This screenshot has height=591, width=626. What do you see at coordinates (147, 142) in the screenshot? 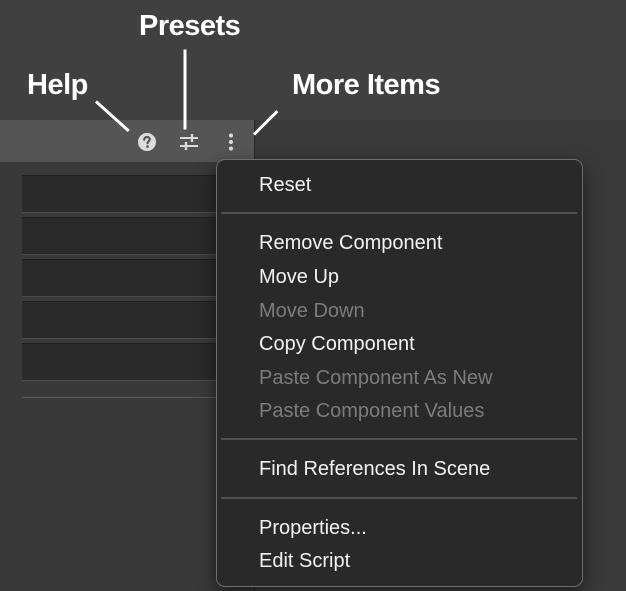
I see `help-icon` at bounding box center [147, 142].